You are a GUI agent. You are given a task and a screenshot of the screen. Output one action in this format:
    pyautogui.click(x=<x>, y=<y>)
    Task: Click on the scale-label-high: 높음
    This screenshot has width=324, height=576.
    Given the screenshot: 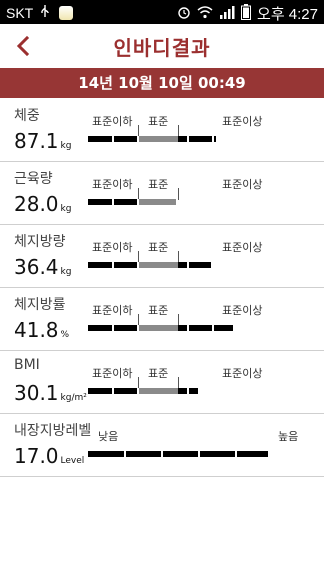 What is the action you would take?
    pyautogui.click(x=288, y=436)
    